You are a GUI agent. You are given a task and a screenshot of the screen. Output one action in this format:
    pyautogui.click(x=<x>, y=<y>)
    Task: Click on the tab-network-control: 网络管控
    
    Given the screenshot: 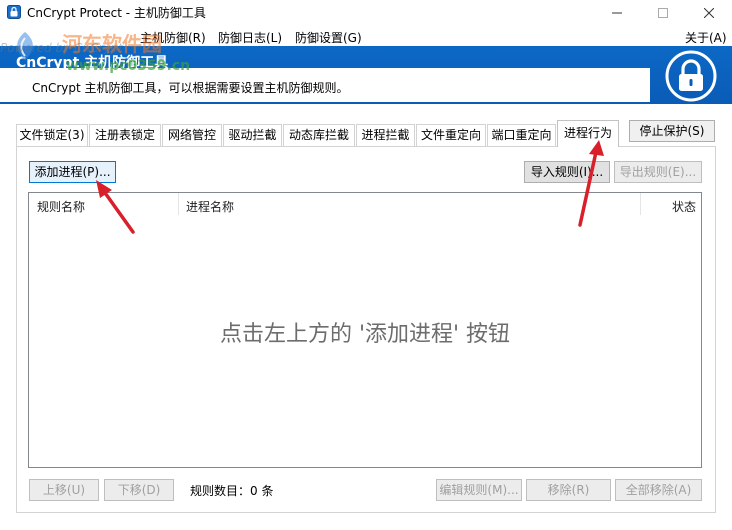 What is the action you would take?
    pyautogui.click(x=192, y=135)
    